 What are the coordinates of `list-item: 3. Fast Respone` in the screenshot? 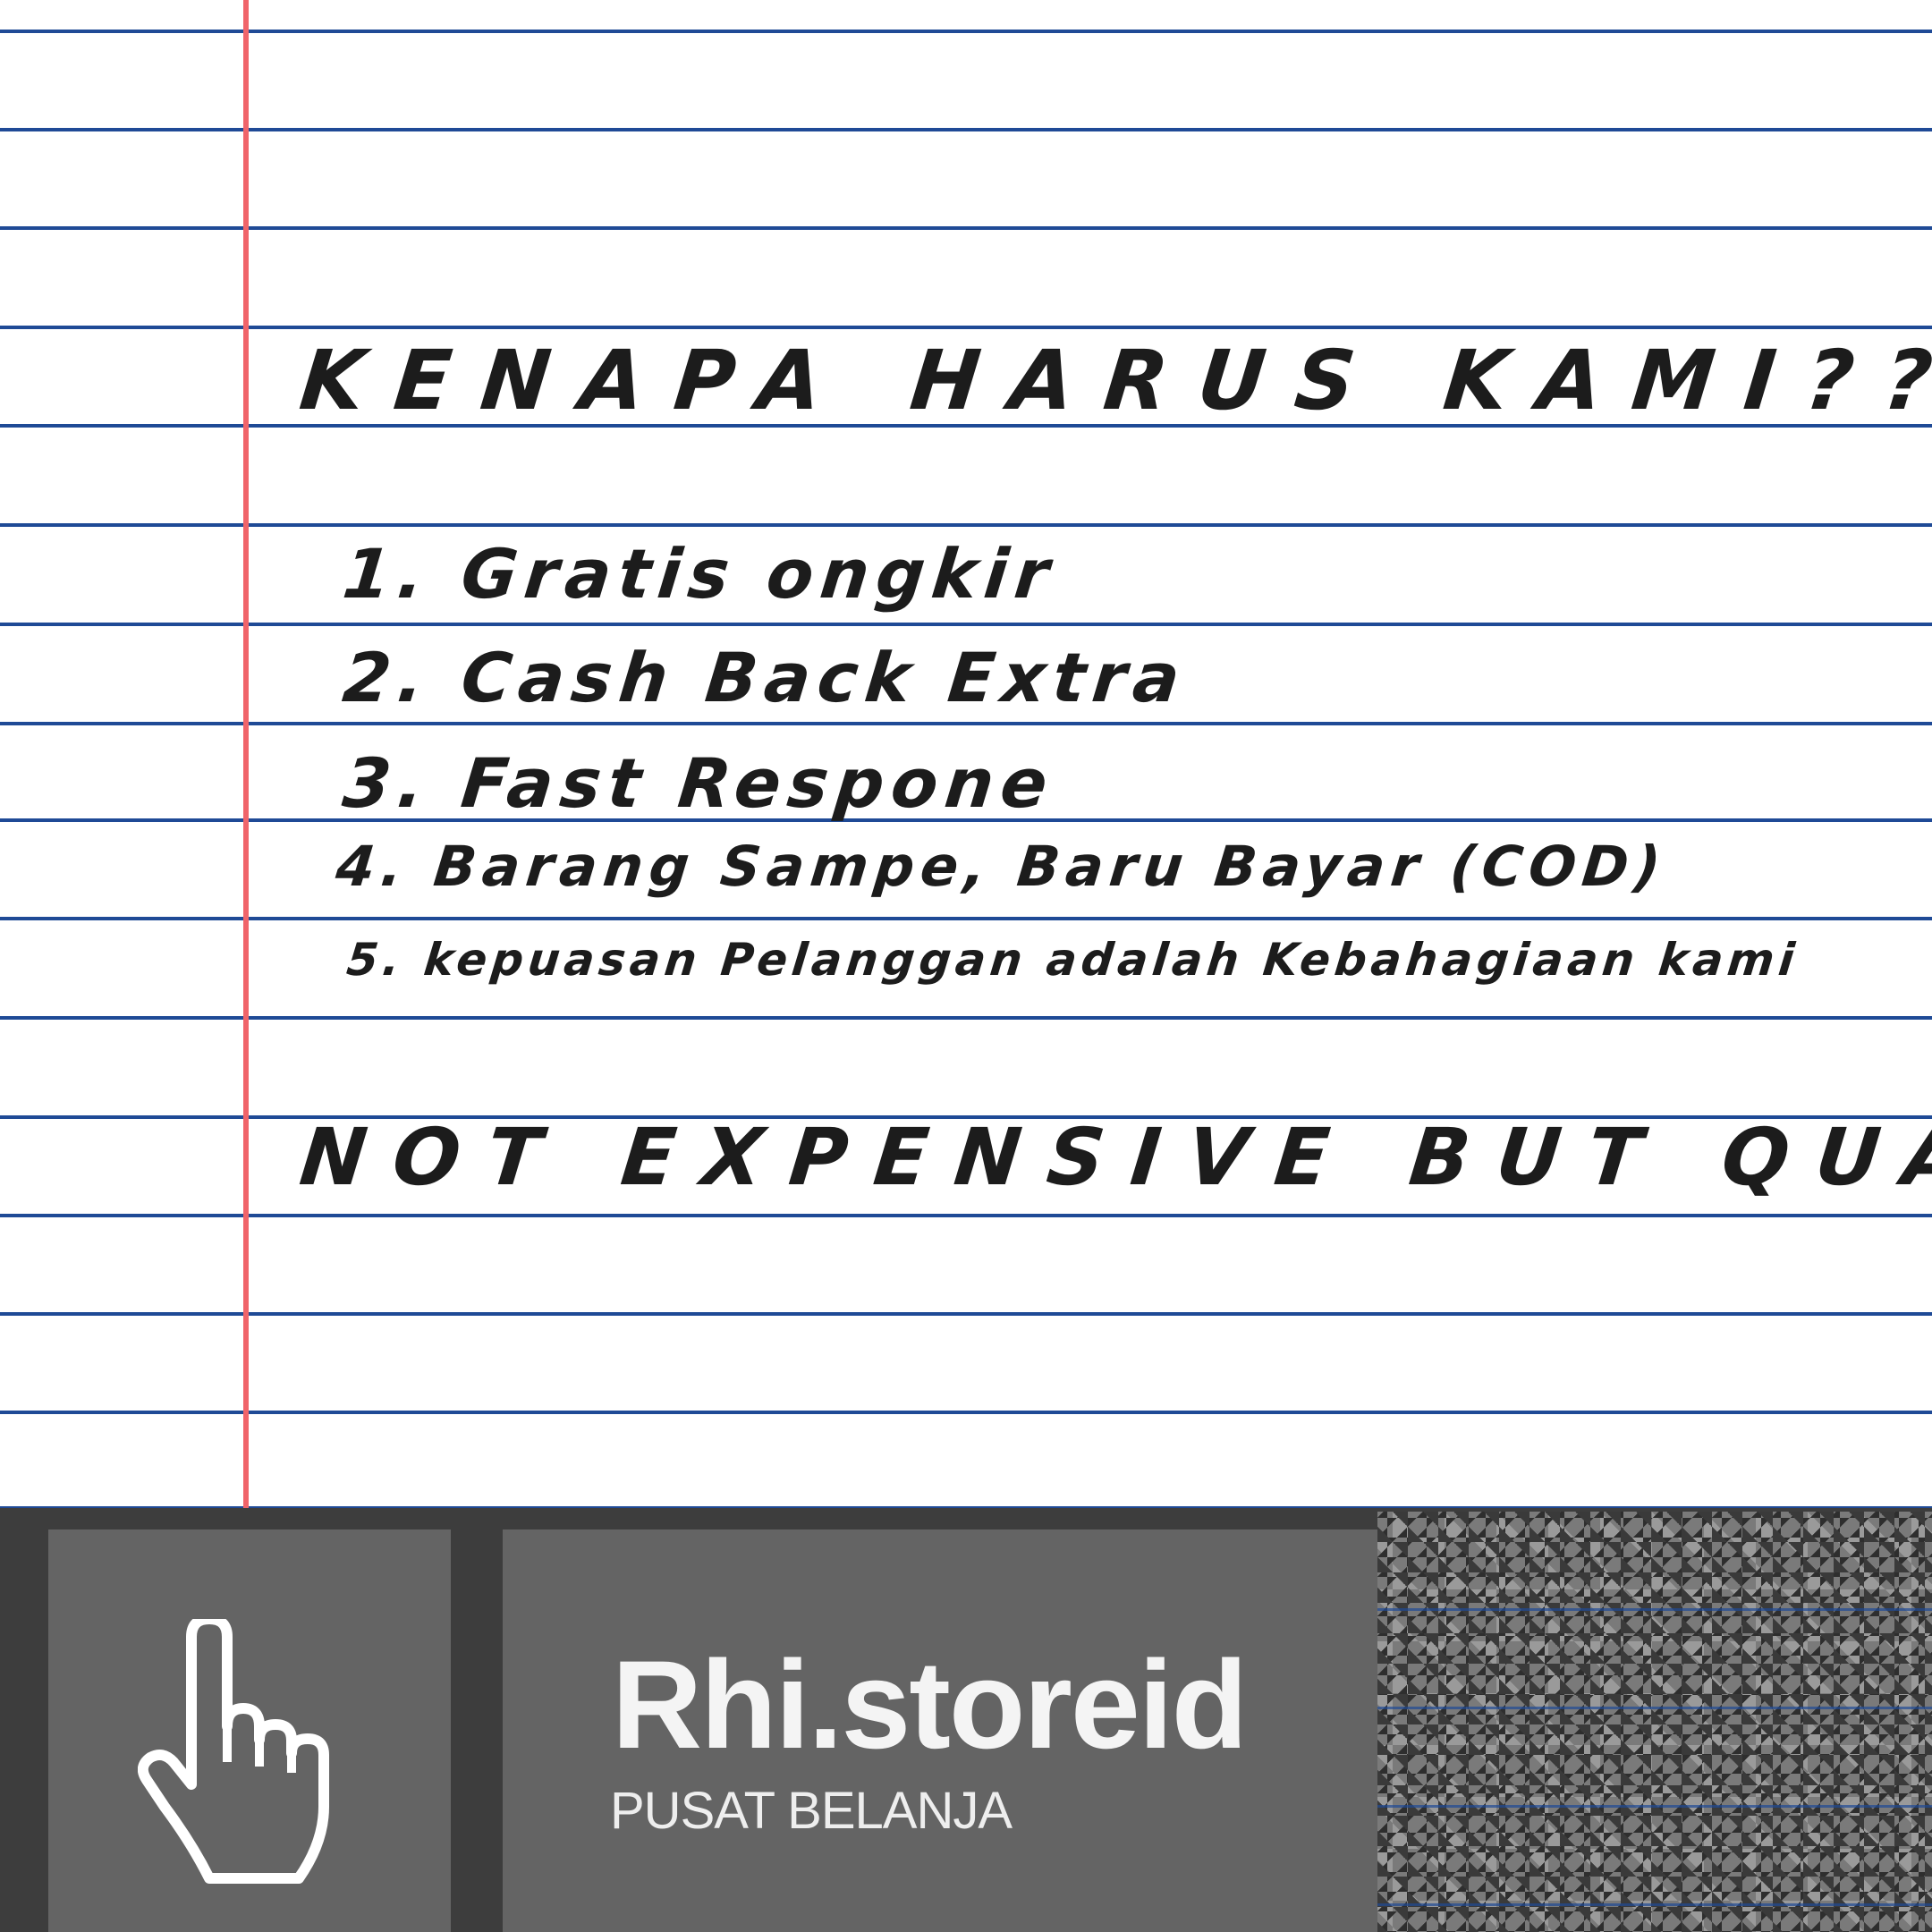 It's located at (699, 783).